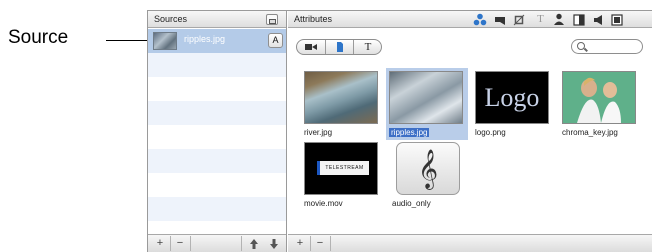 Image resolution: width=652 pixels, height=252 pixels. Describe the element at coordinates (409, 132) in the screenshot. I see `asset-label: ripples.jpg` at that location.